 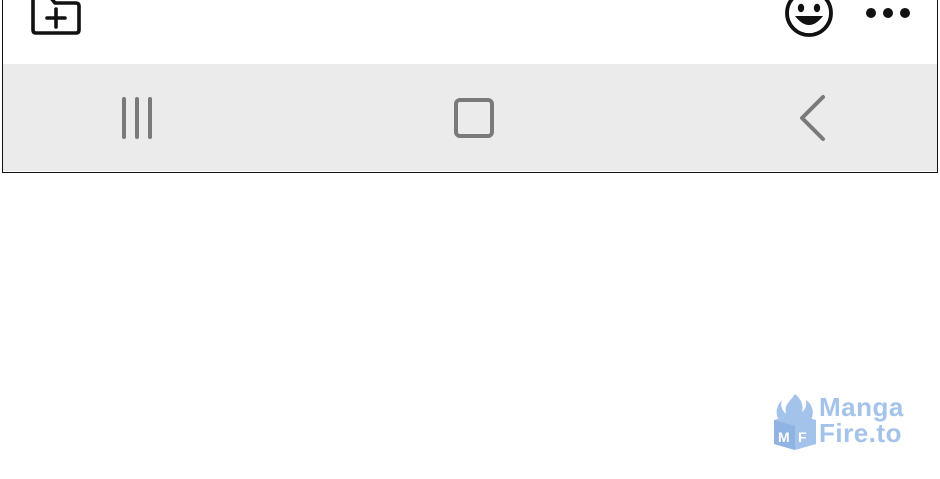 I want to click on more-options-button, so click(x=888, y=14).